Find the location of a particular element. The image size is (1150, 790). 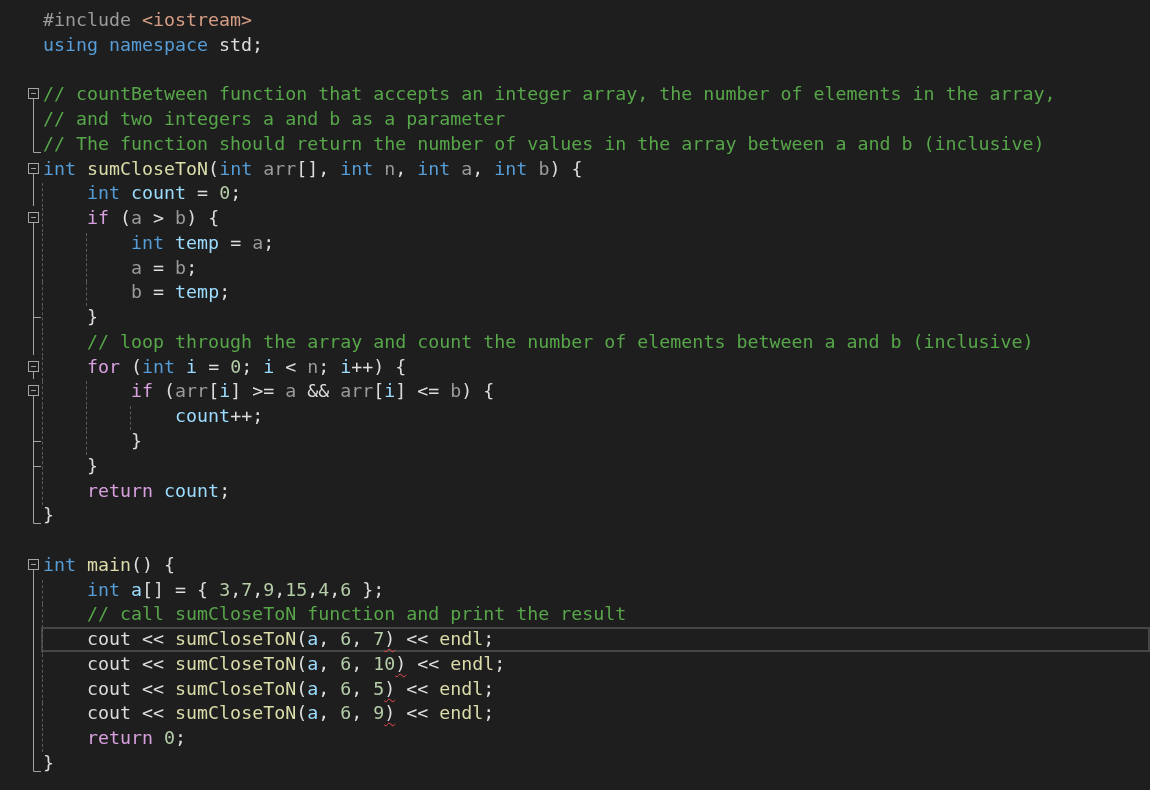

code-line: return 0; is located at coordinates (595, 738).